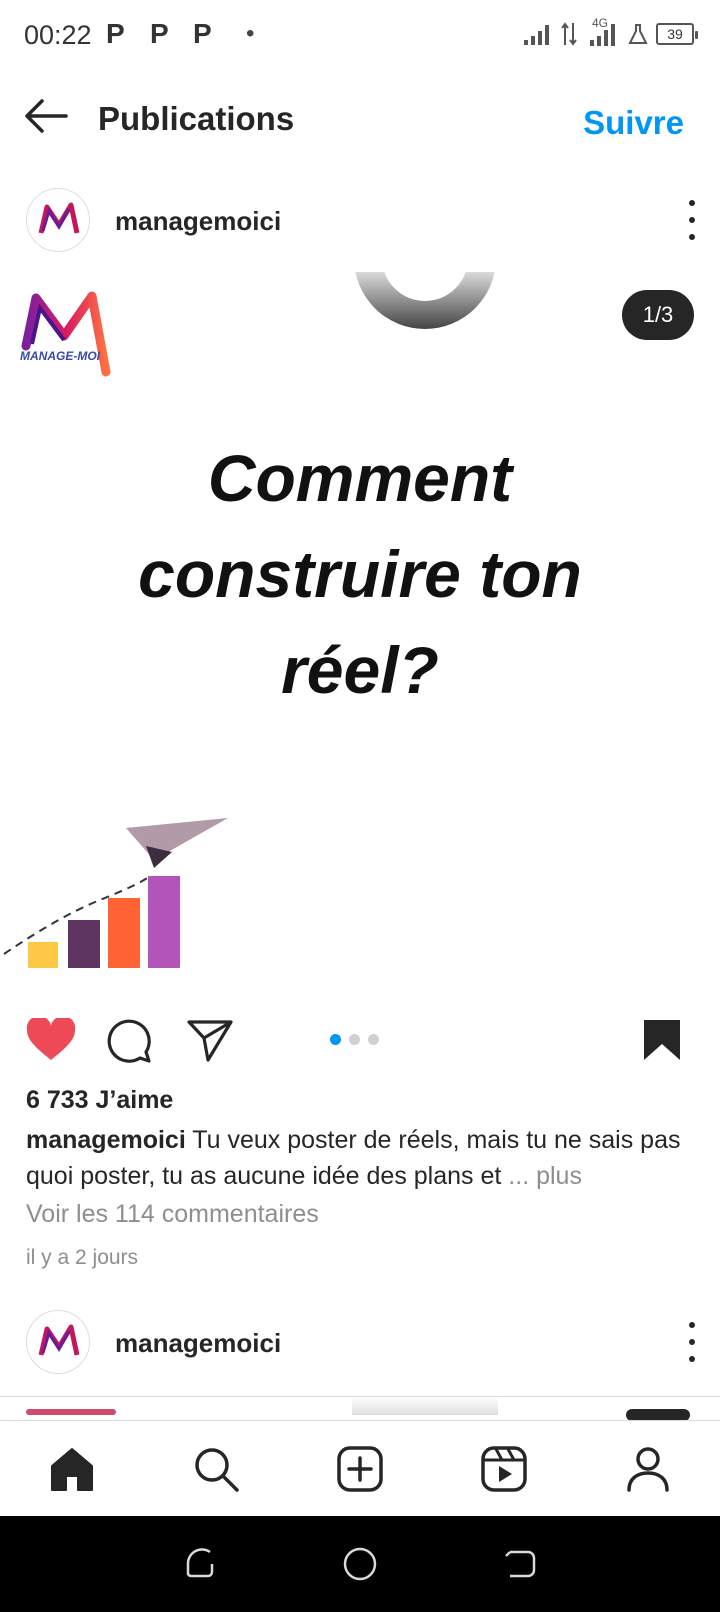  I want to click on top-ring-decoration, so click(425, 300).